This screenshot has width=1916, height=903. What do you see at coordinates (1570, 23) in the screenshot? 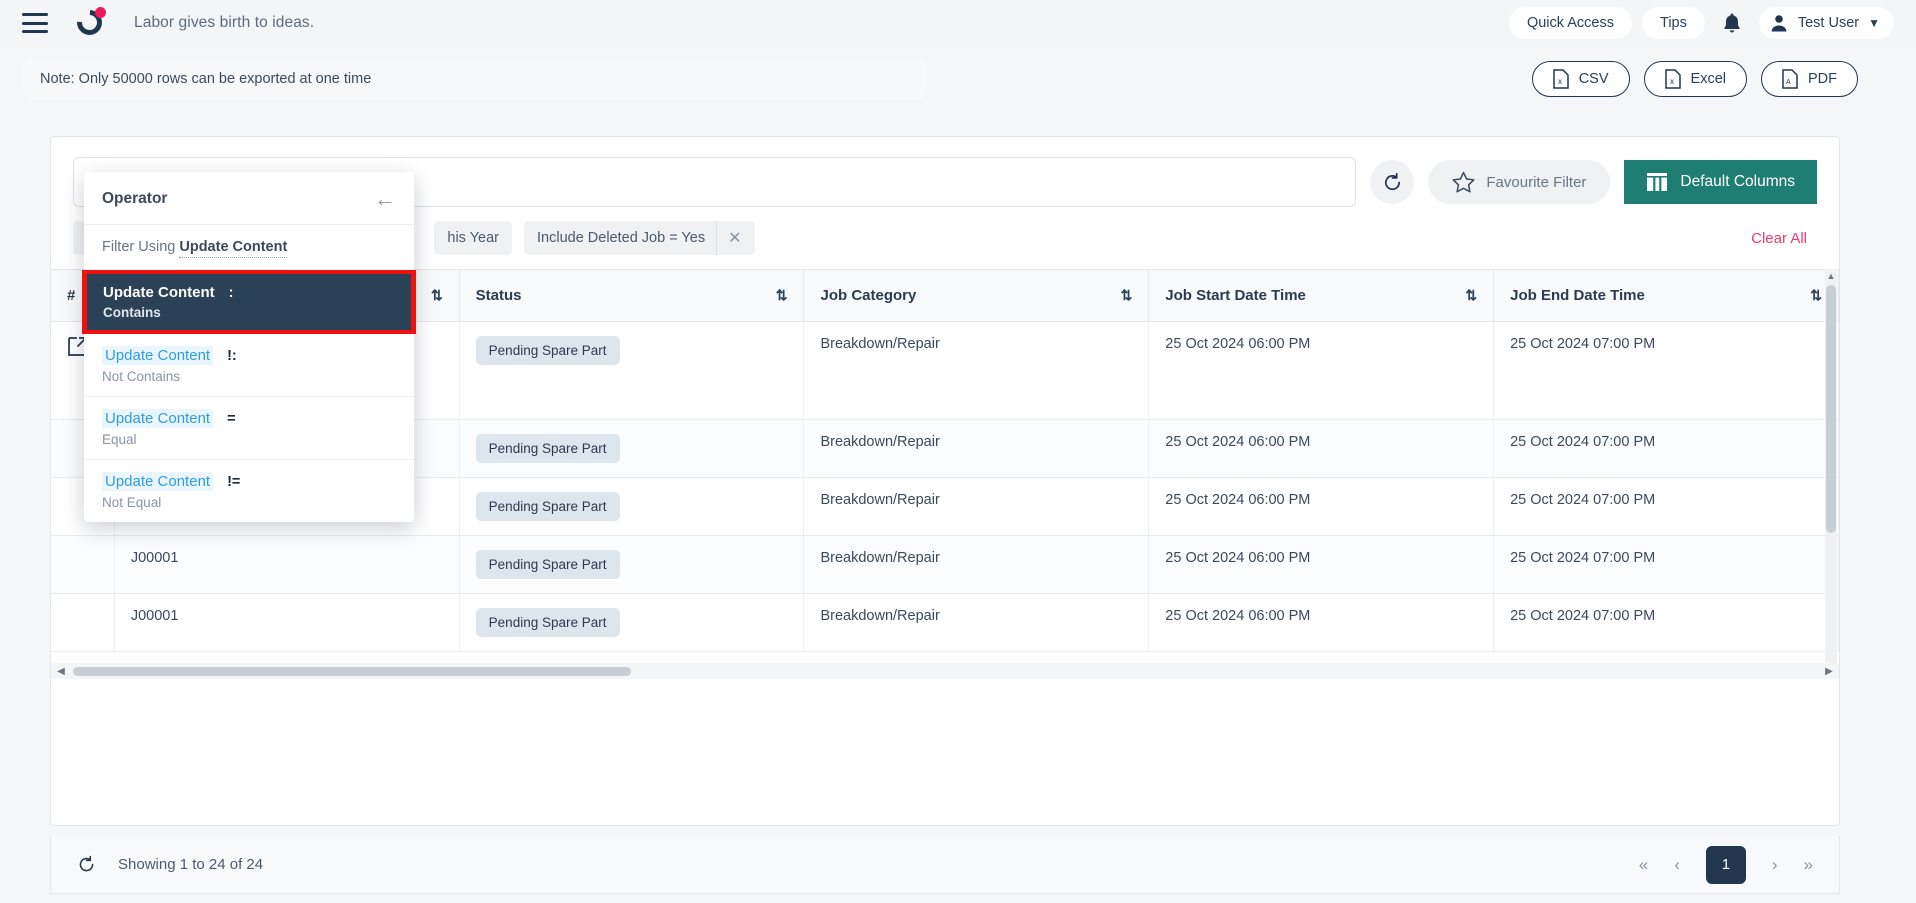
I see `quick-access-button: Quick Access` at bounding box center [1570, 23].